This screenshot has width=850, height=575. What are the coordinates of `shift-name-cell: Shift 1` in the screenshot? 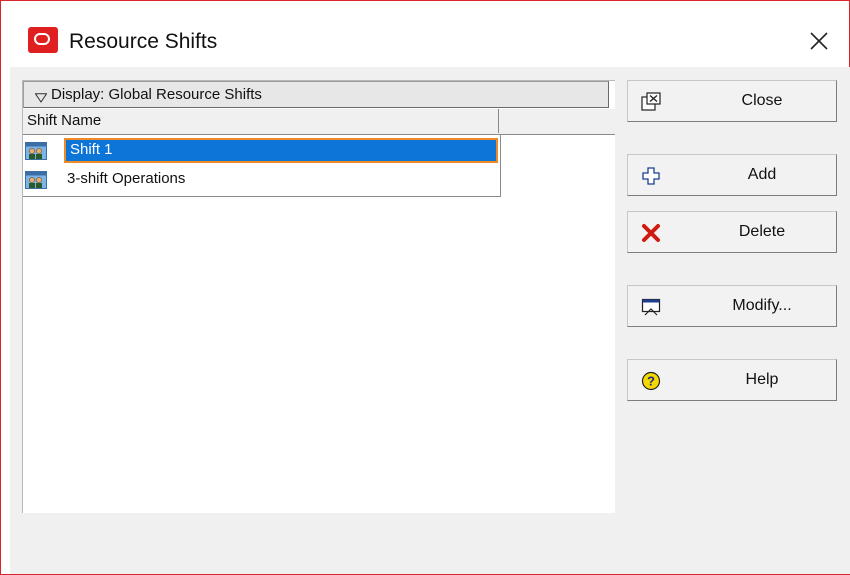 It's located at (91, 149).